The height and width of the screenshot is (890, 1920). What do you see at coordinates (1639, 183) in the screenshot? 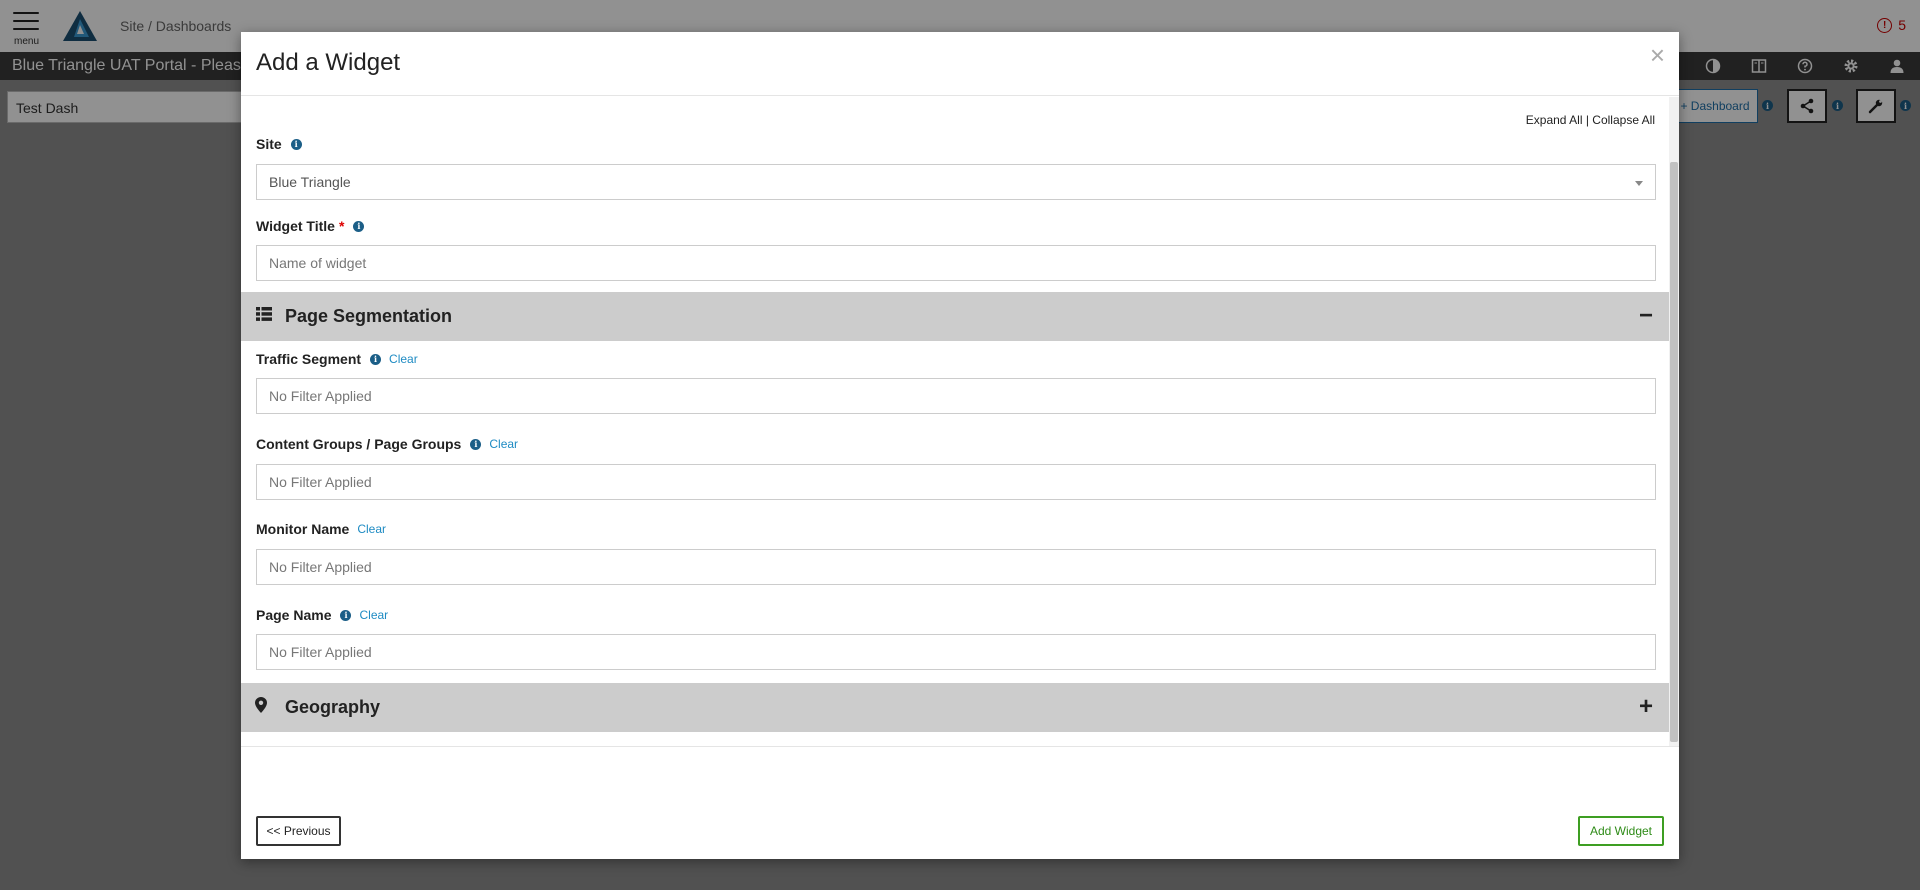
I see `caret-down-icon` at bounding box center [1639, 183].